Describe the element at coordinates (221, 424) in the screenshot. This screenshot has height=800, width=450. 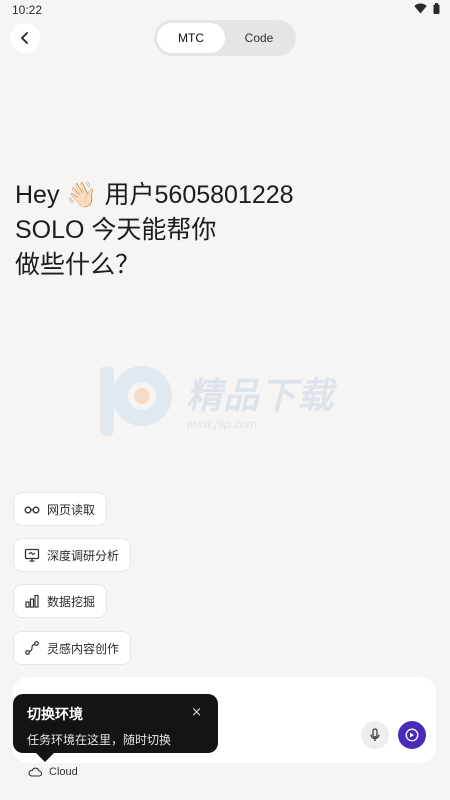
I see `watermark-url: www.j9p.com` at that location.